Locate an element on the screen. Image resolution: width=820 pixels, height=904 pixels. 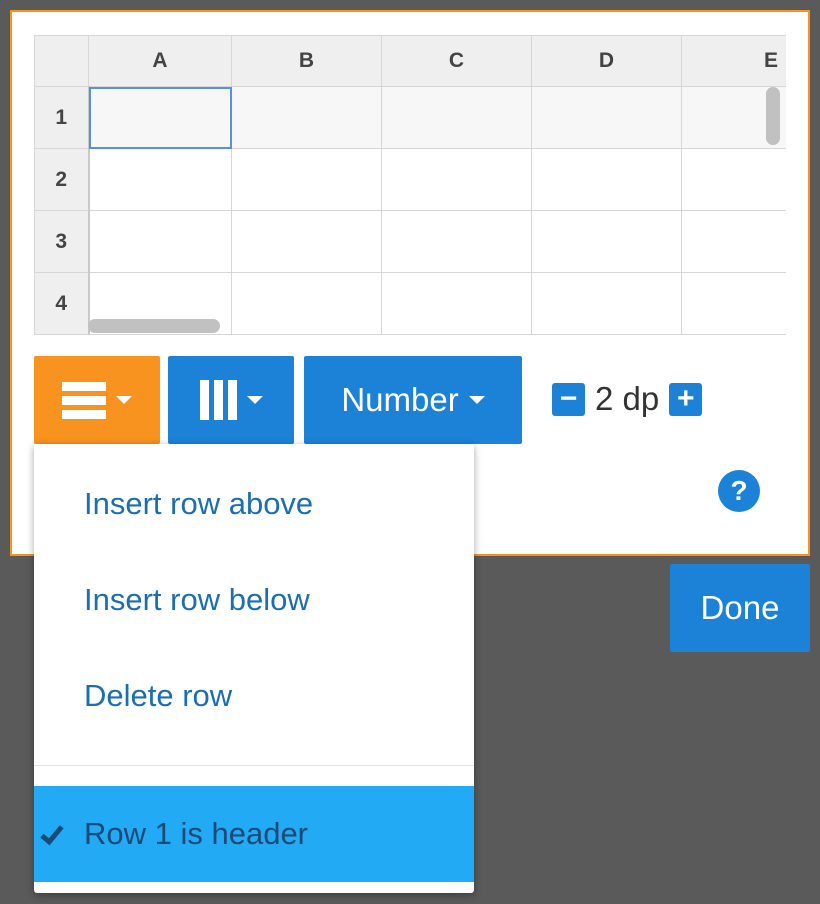
rows-menu-button is located at coordinates (97, 400).